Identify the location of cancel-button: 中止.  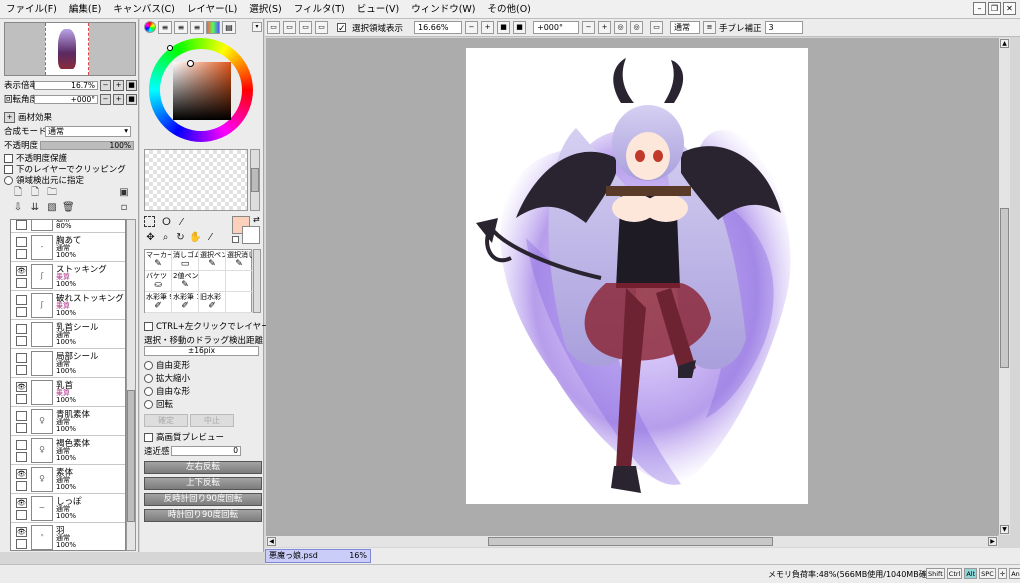
(212, 420).